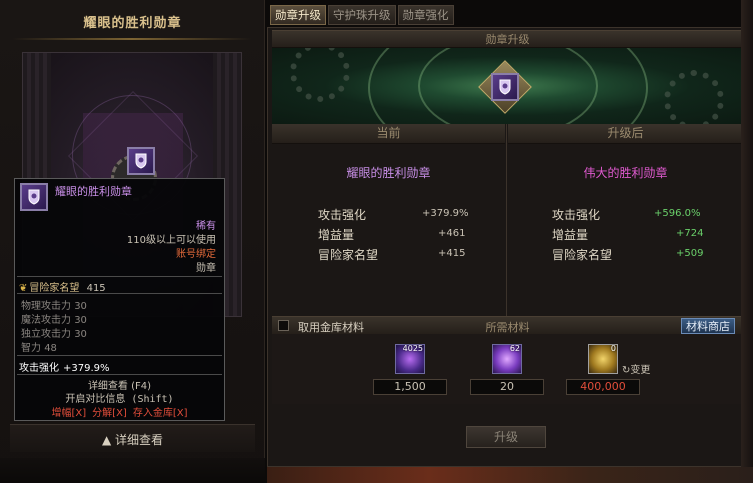 The width and height of the screenshot is (753, 483). What do you see at coordinates (388, 173) in the screenshot?
I see `current-medal-name: 耀眼的胜利勋章` at bounding box center [388, 173].